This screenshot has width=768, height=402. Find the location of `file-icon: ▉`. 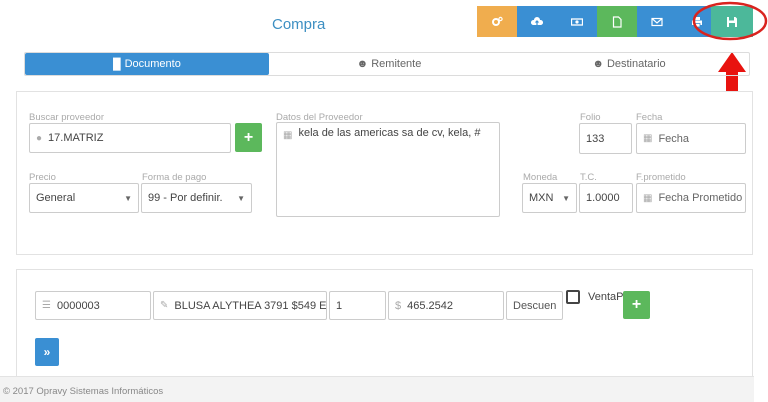

file-icon: ▉ is located at coordinates (117, 64).